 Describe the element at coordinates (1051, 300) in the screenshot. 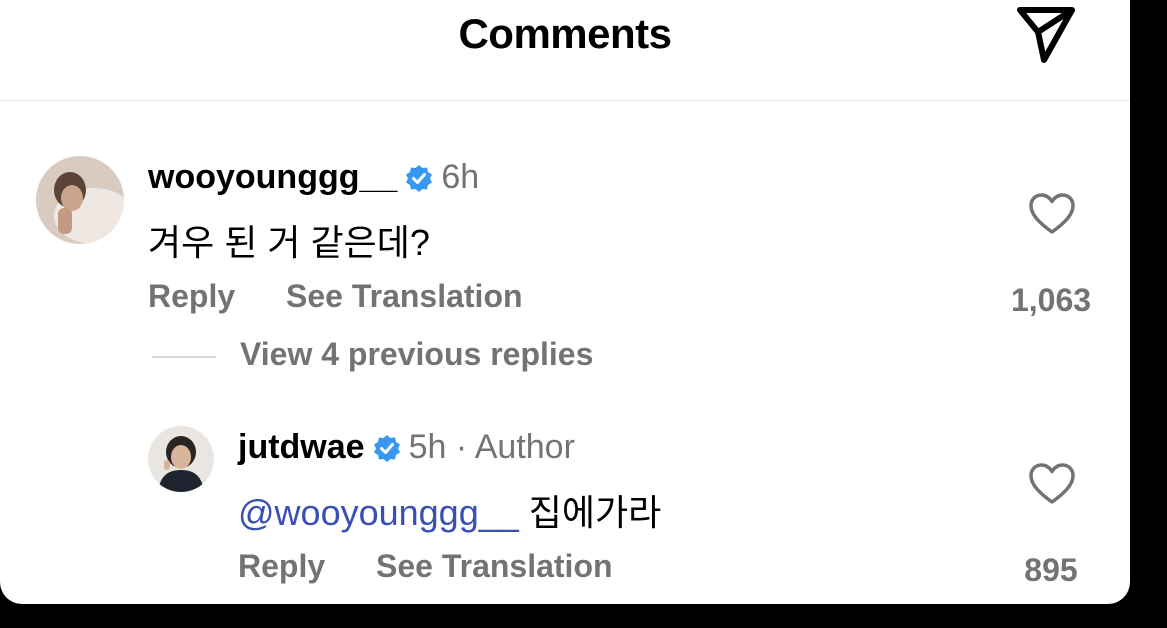

I see `like-count: 1,063` at that location.